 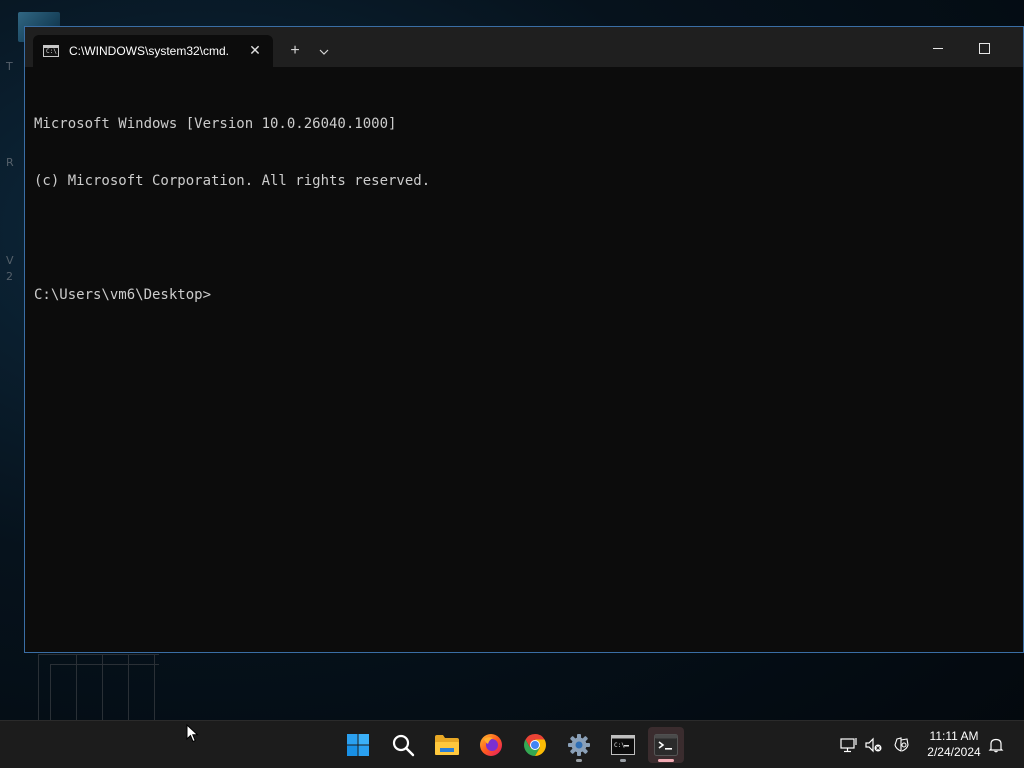 I want to click on network-icon, so click(x=848, y=745).